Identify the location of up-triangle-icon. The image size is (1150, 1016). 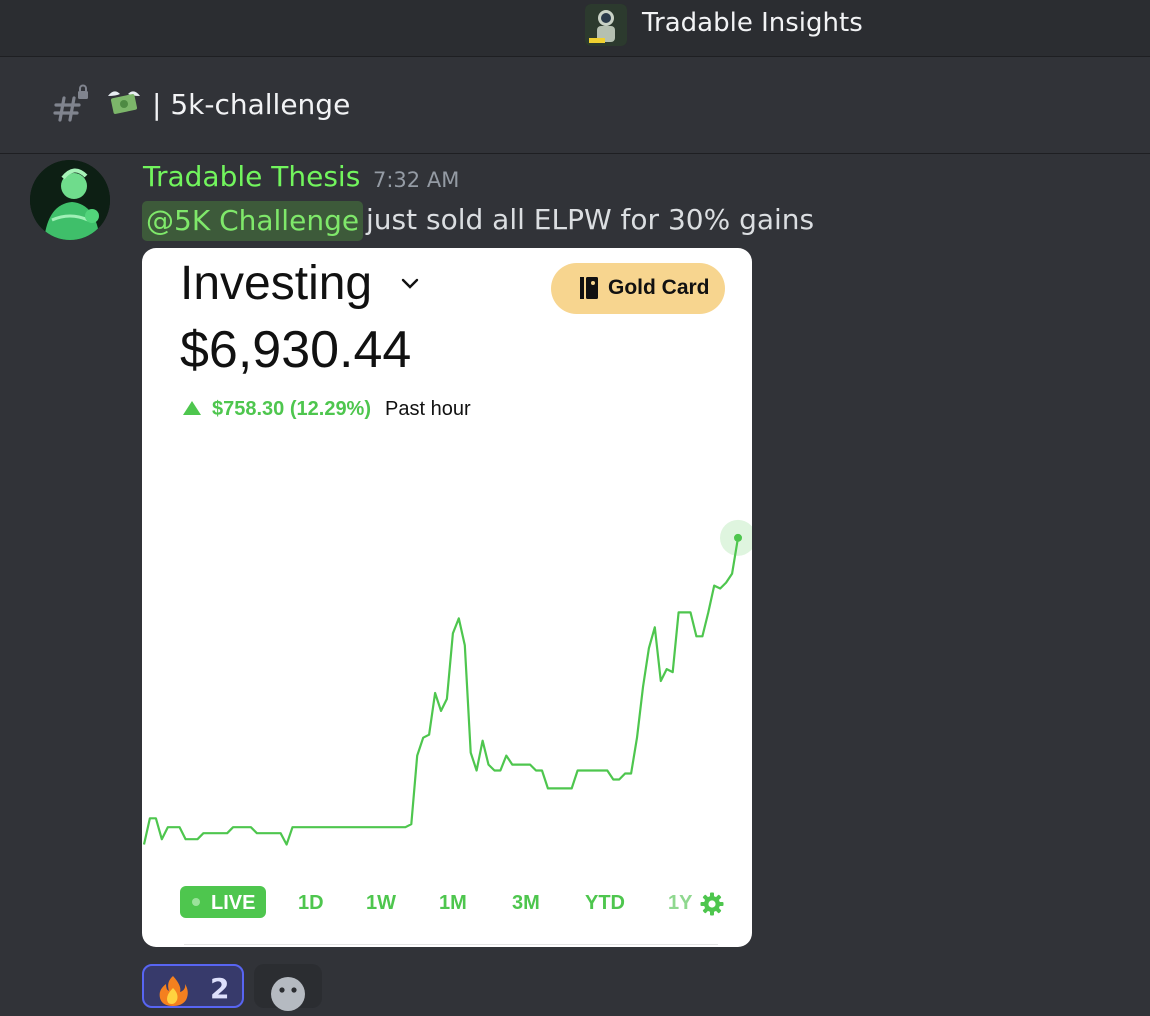
(192, 410).